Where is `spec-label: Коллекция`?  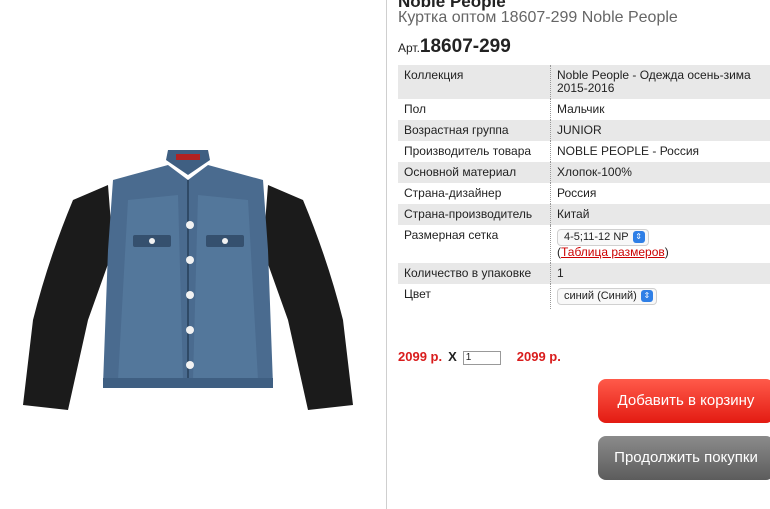 spec-label: Коллекция is located at coordinates (474, 82).